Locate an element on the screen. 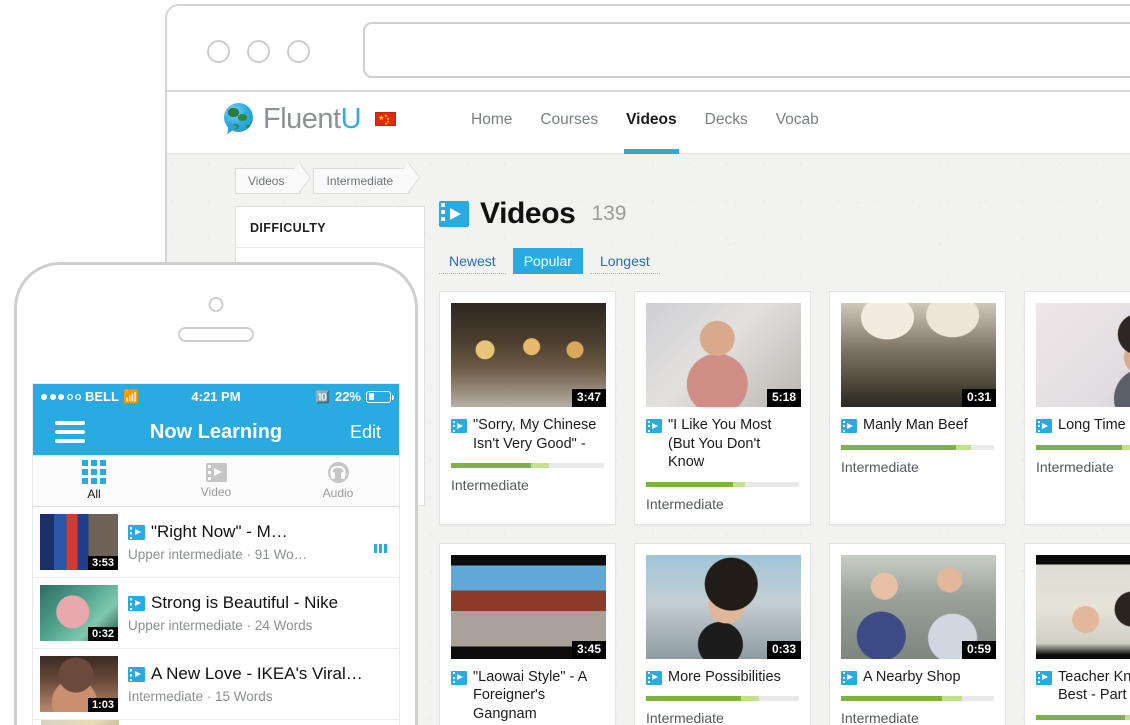 Image resolution: width=1130 pixels, height=725 pixels. list-item-thumbnail: 1:03 is located at coordinates (79, 684).